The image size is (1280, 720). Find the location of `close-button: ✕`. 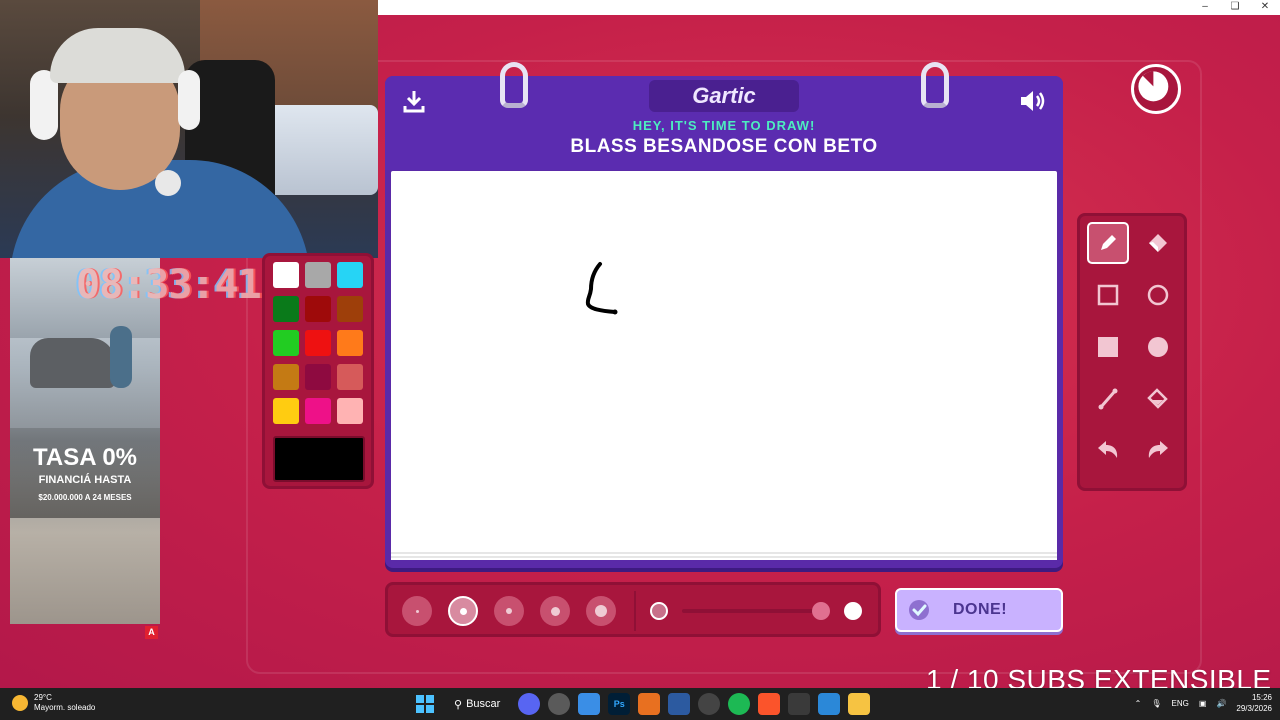

close-button: ✕ is located at coordinates (1265, 7).